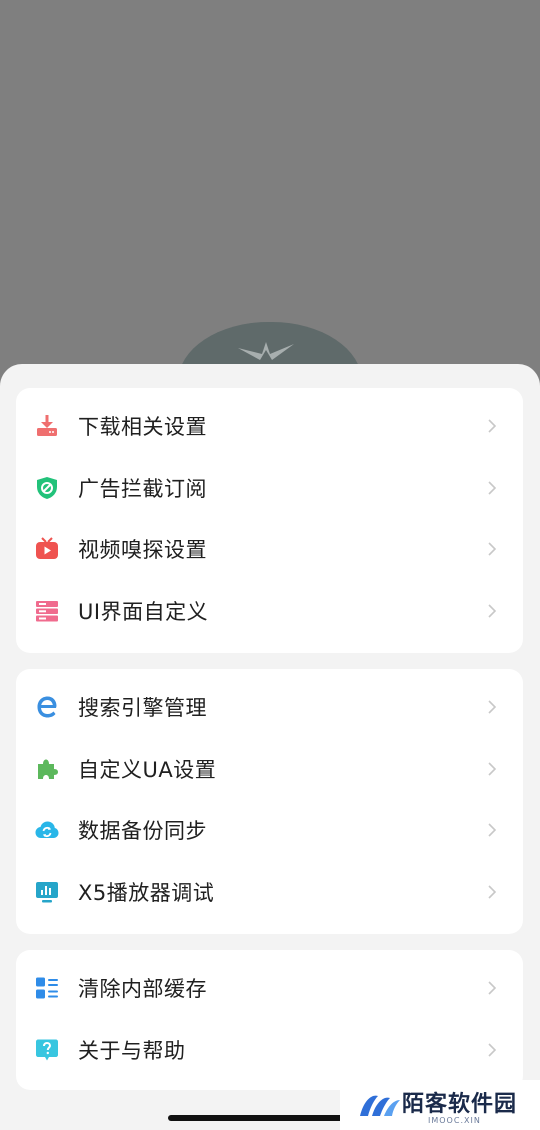 The image size is (540, 1130). What do you see at coordinates (269, 708) in the screenshot?
I see `menu-item-search-engine: 搜索引擎管理` at bounding box center [269, 708].